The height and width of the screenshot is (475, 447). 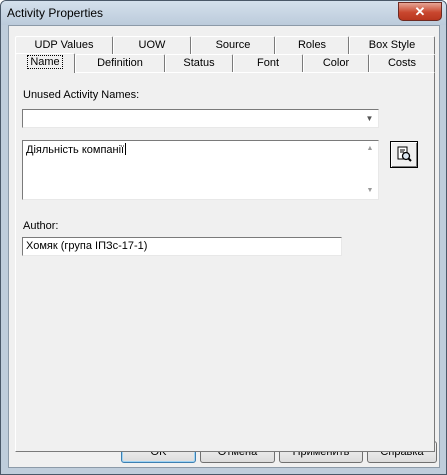 I want to click on close-button: ✕, so click(x=420, y=11).